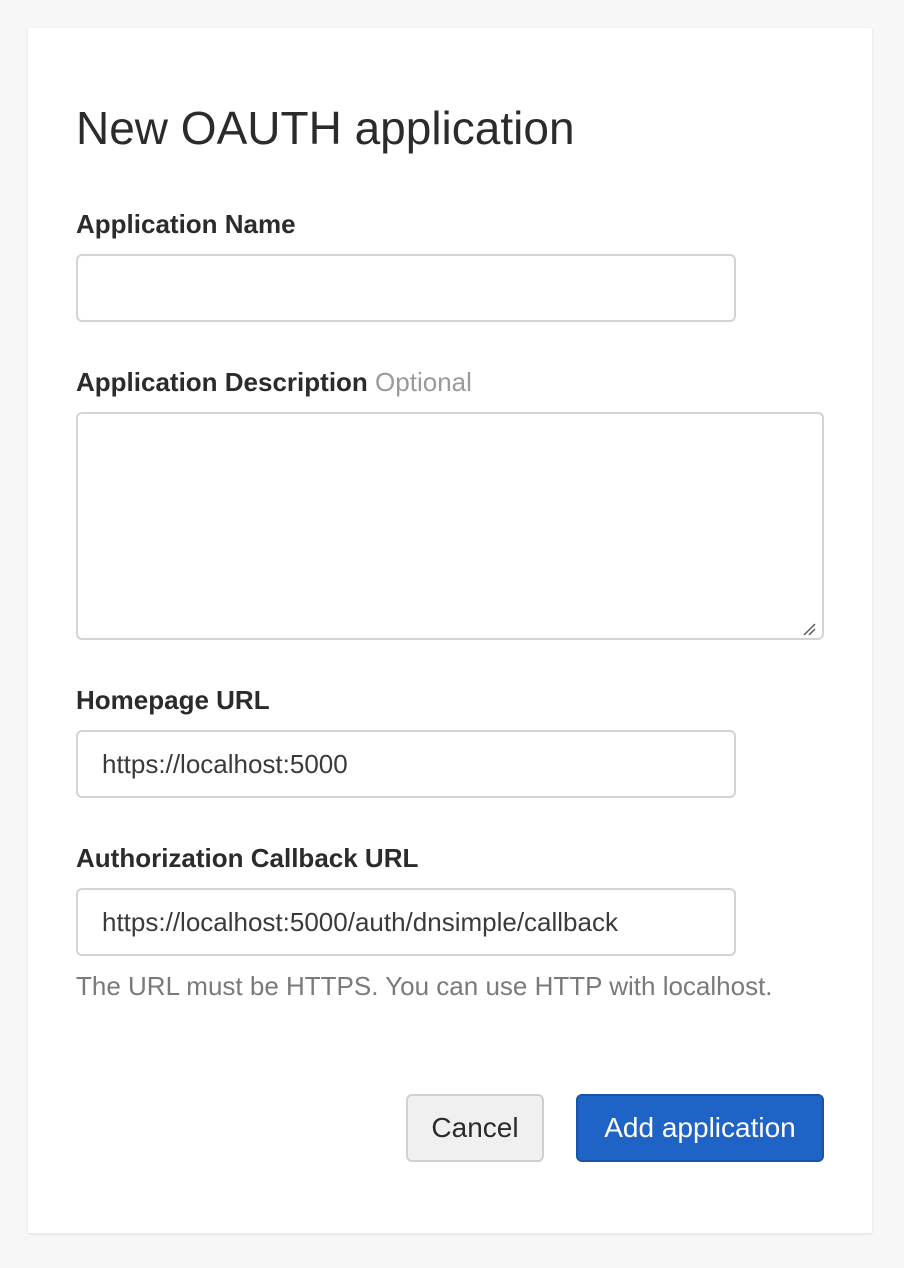 This screenshot has width=904, height=1268. What do you see at coordinates (222, 382) in the screenshot?
I see `application-description-label-text: Application Description` at bounding box center [222, 382].